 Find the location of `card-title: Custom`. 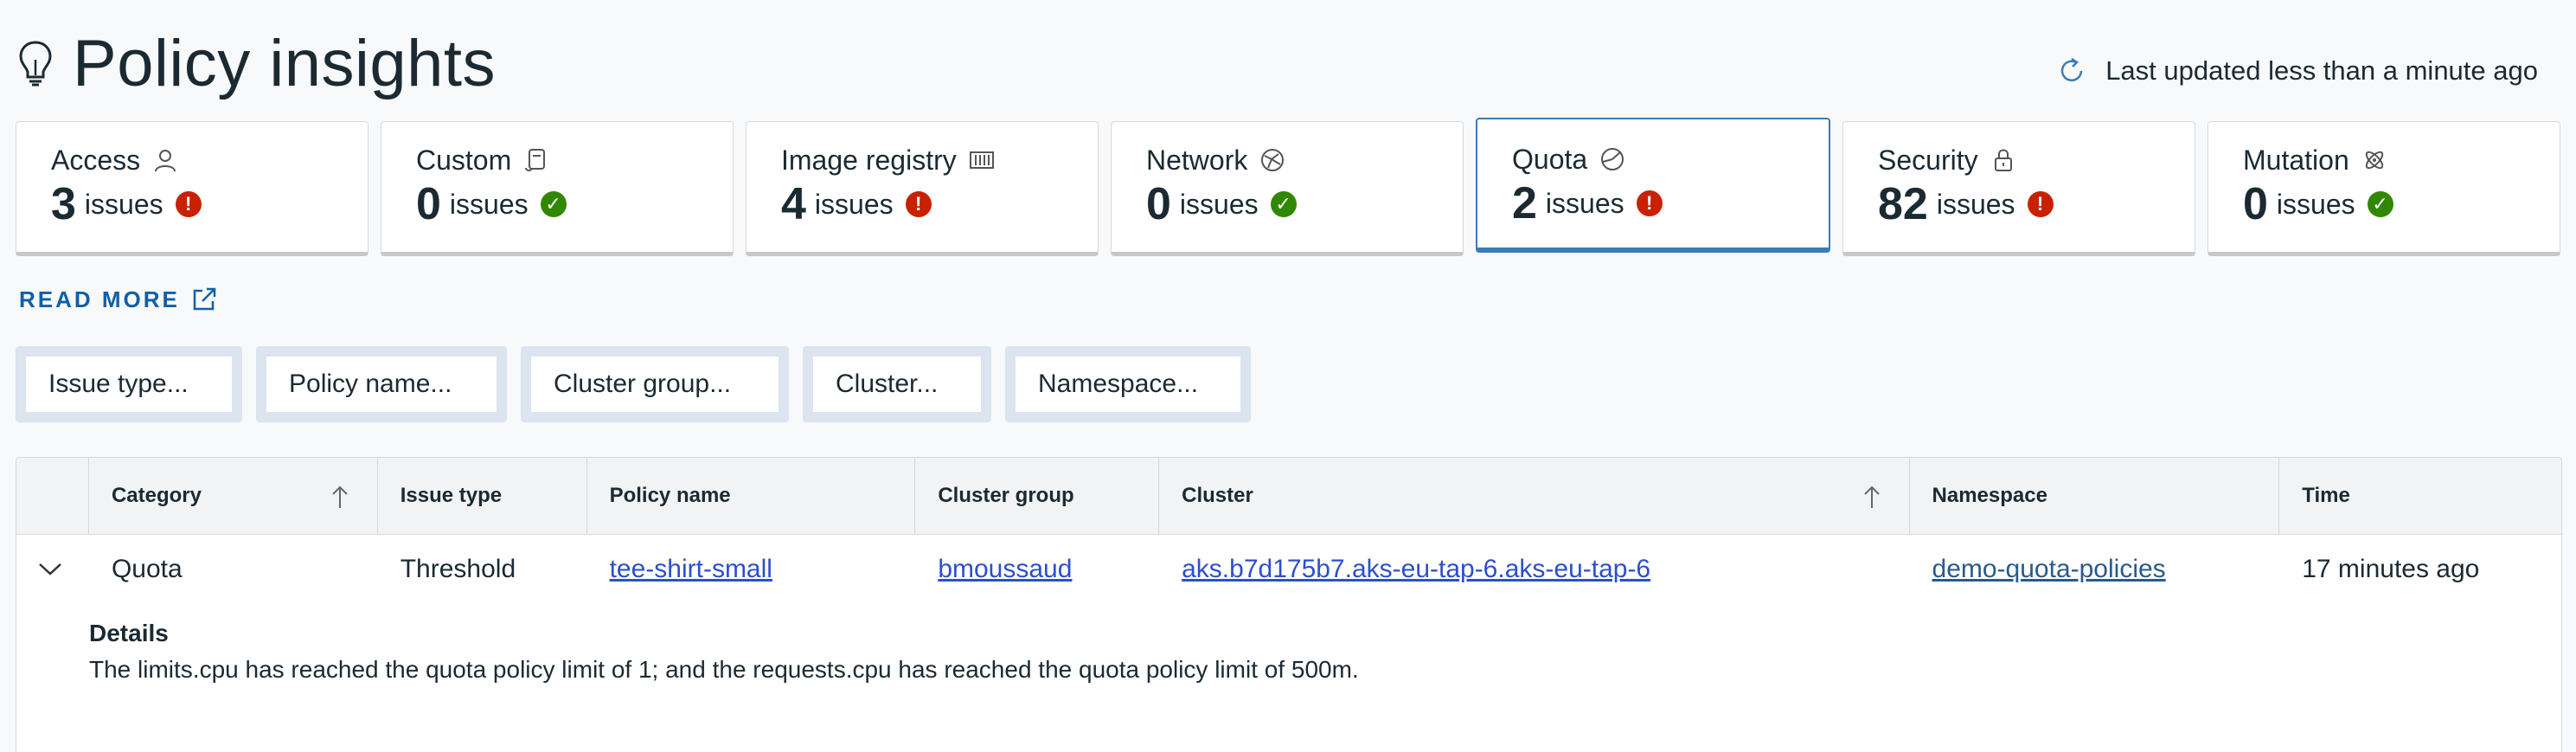

card-title: Custom is located at coordinates (464, 160).